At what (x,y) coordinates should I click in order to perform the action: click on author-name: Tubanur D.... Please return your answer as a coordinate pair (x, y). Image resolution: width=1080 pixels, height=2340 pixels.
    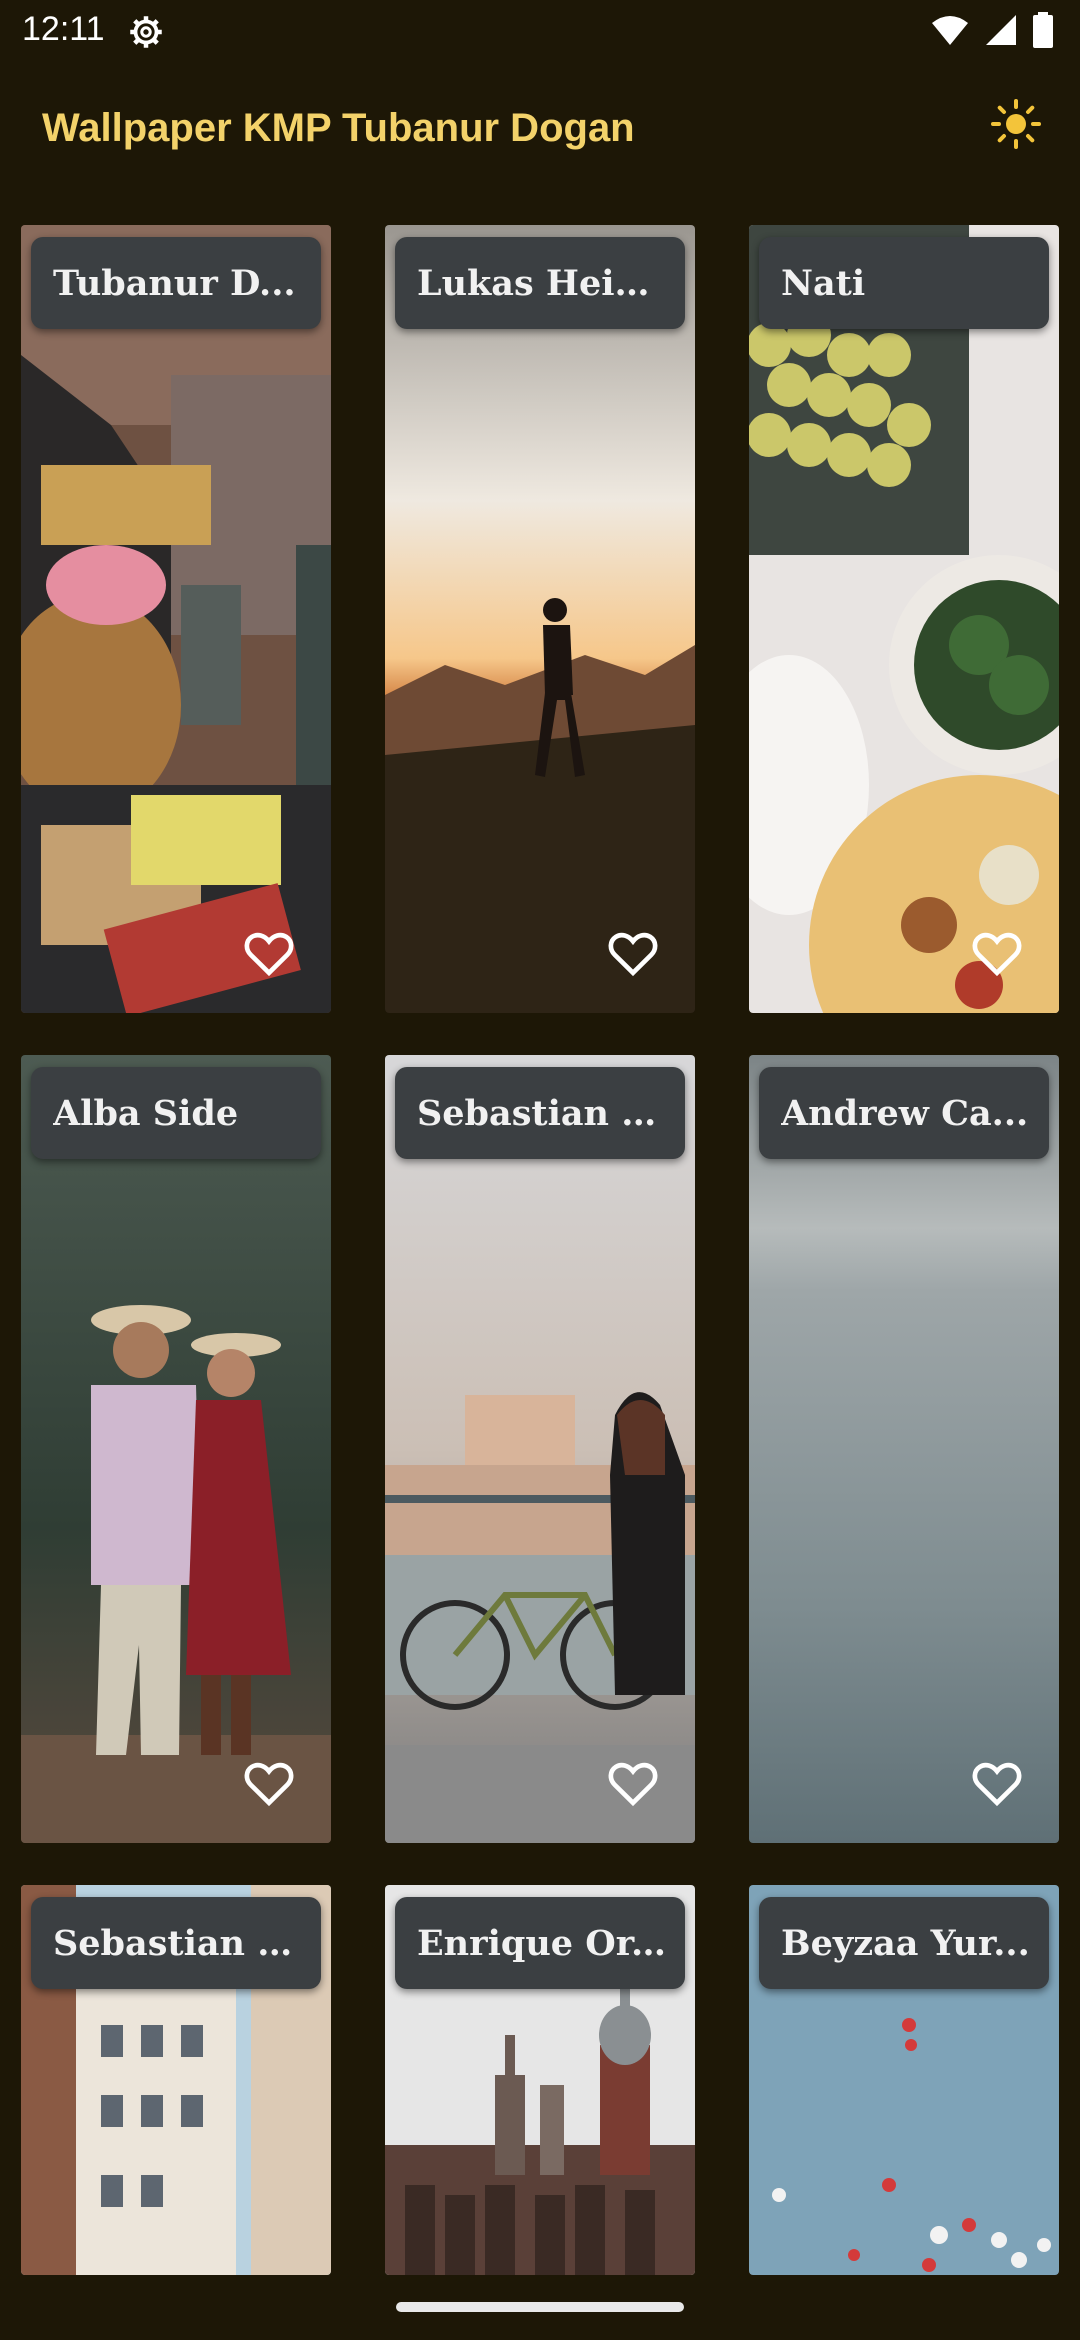
    Looking at the image, I should click on (174, 283).